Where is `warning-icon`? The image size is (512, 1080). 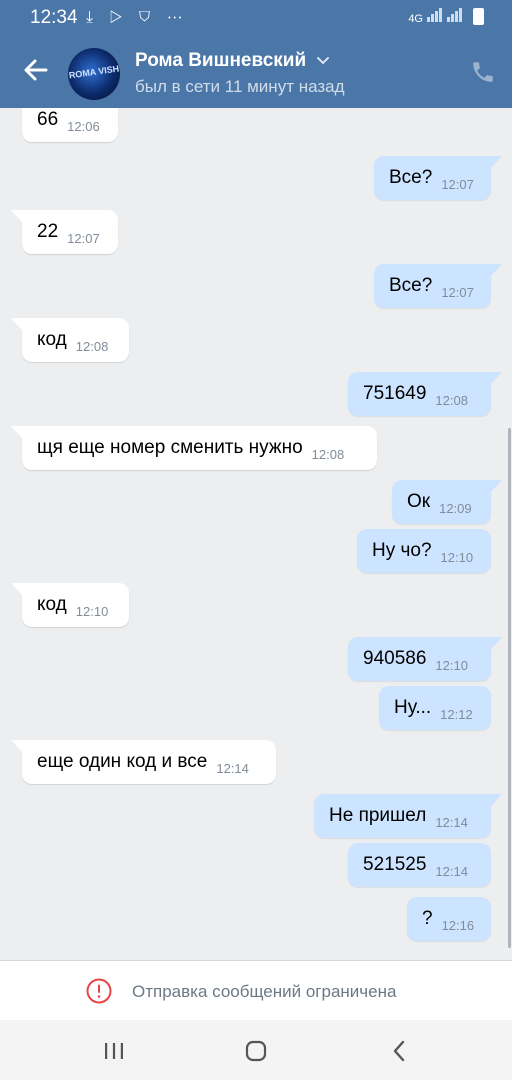 warning-icon is located at coordinates (99, 991).